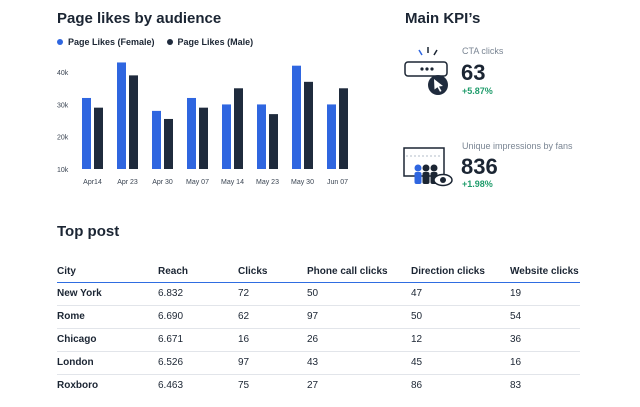 The height and width of the screenshot is (407, 640). I want to click on cell-website-clicks: 83, so click(516, 386).